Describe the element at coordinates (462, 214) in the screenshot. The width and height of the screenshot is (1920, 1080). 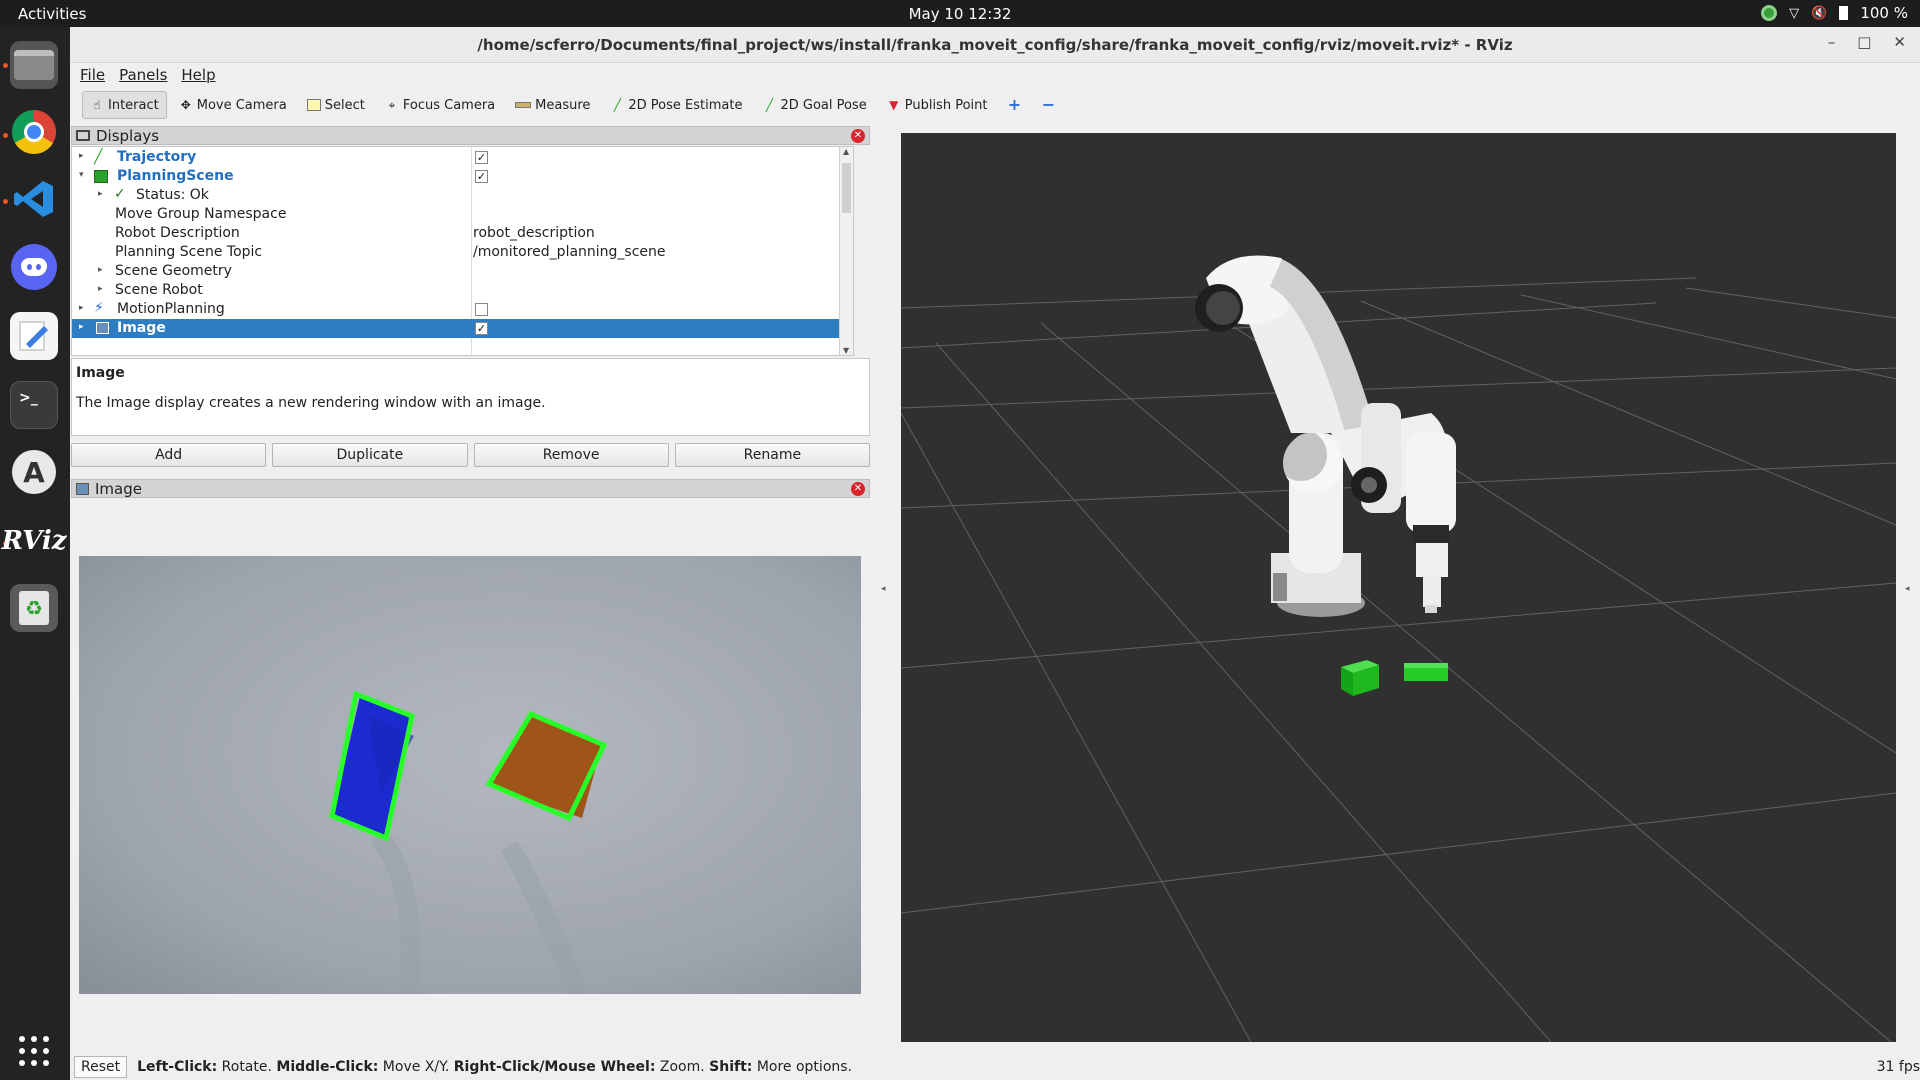
I see `tree-row-move-group-namespace: Move Group Namespace` at that location.